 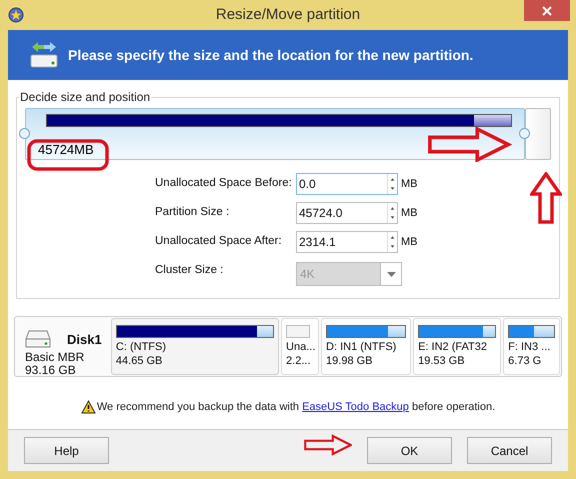 What do you see at coordinates (391, 274) in the screenshot?
I see `caret-icon` at bounding box center [391, 274].